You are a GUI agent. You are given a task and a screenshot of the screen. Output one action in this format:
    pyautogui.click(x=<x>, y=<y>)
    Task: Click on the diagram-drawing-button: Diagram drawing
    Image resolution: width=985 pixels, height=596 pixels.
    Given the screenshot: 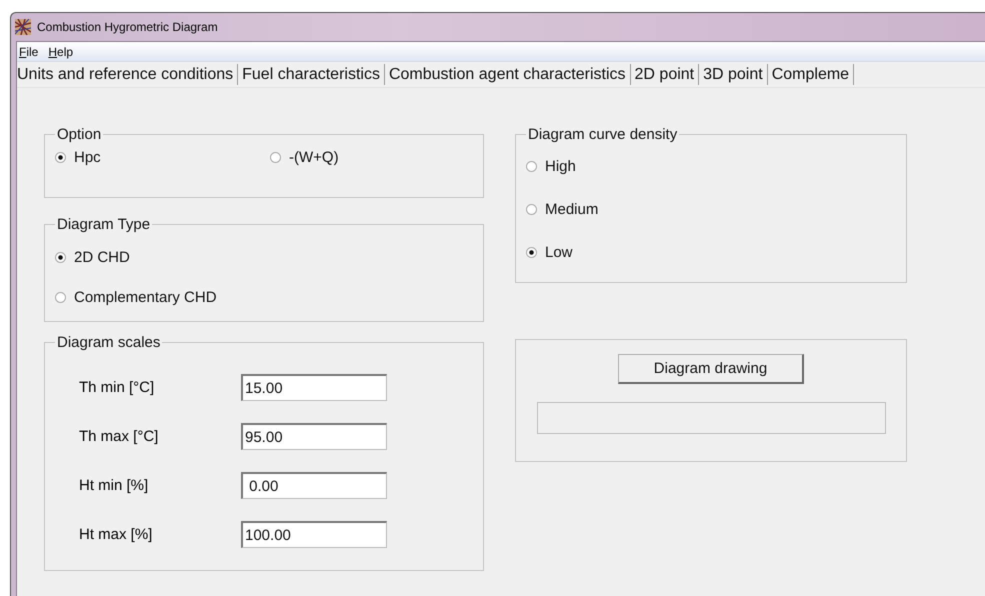 What is the action you would take?
    pyautogui.click(x=711, y=369)
    